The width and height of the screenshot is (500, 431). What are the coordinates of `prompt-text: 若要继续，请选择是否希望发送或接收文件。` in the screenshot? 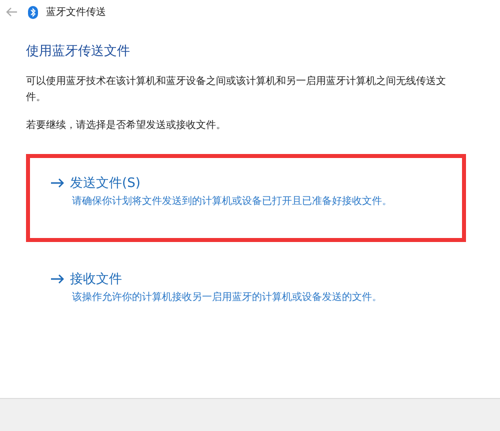 It's located at (126, 125).